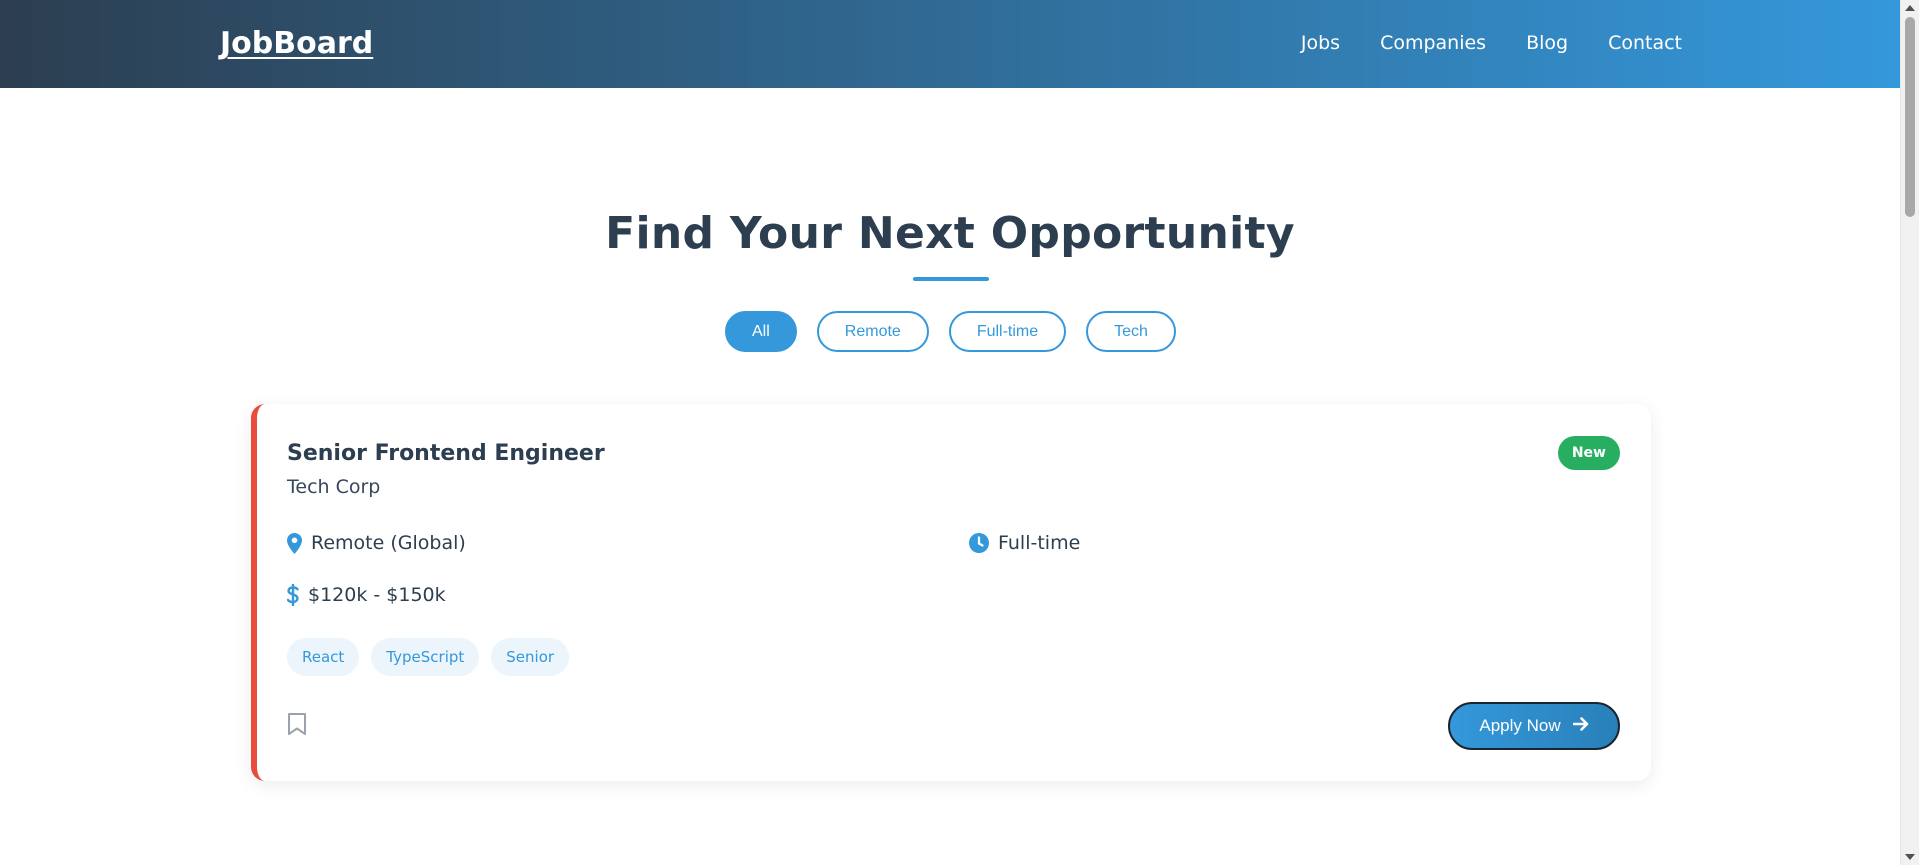 Image resolution: width=1919 pixels, height=865 pixels. What do you see at coordinates (1320, 43) in the screenshot?
I see `nav-link-jobs: Jobs` at bounding box center [1320, 43].